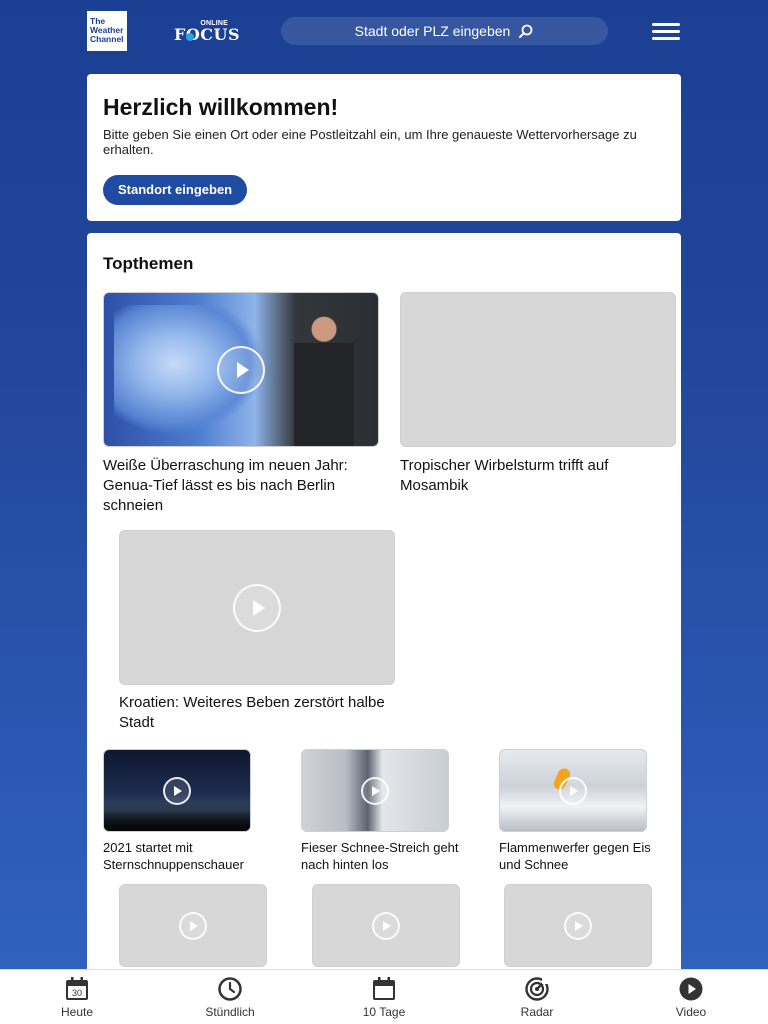 This screenshot has width=768, height=1024. I want to click on article-thumbnail, so click(538, 369).